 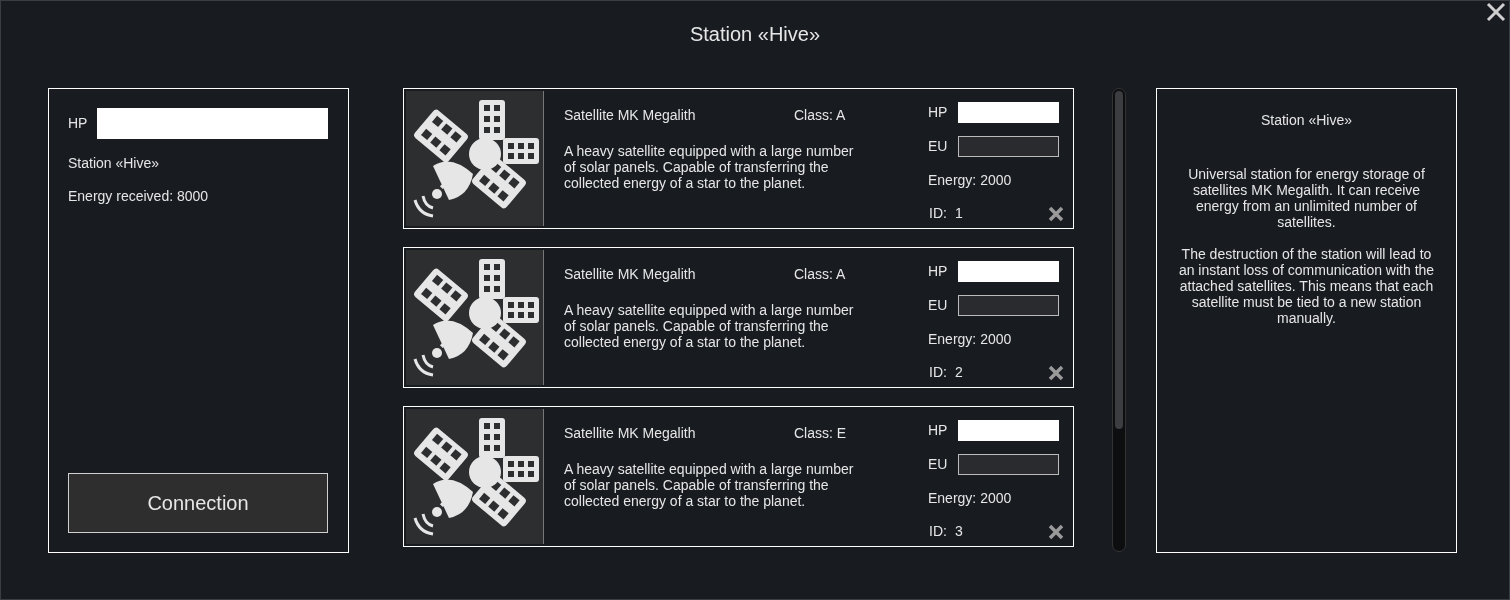 What do you see at coordinates (820, 433) in the screenshot?
I see `satellite-class: Class: E` at bounding box center [820, 433].